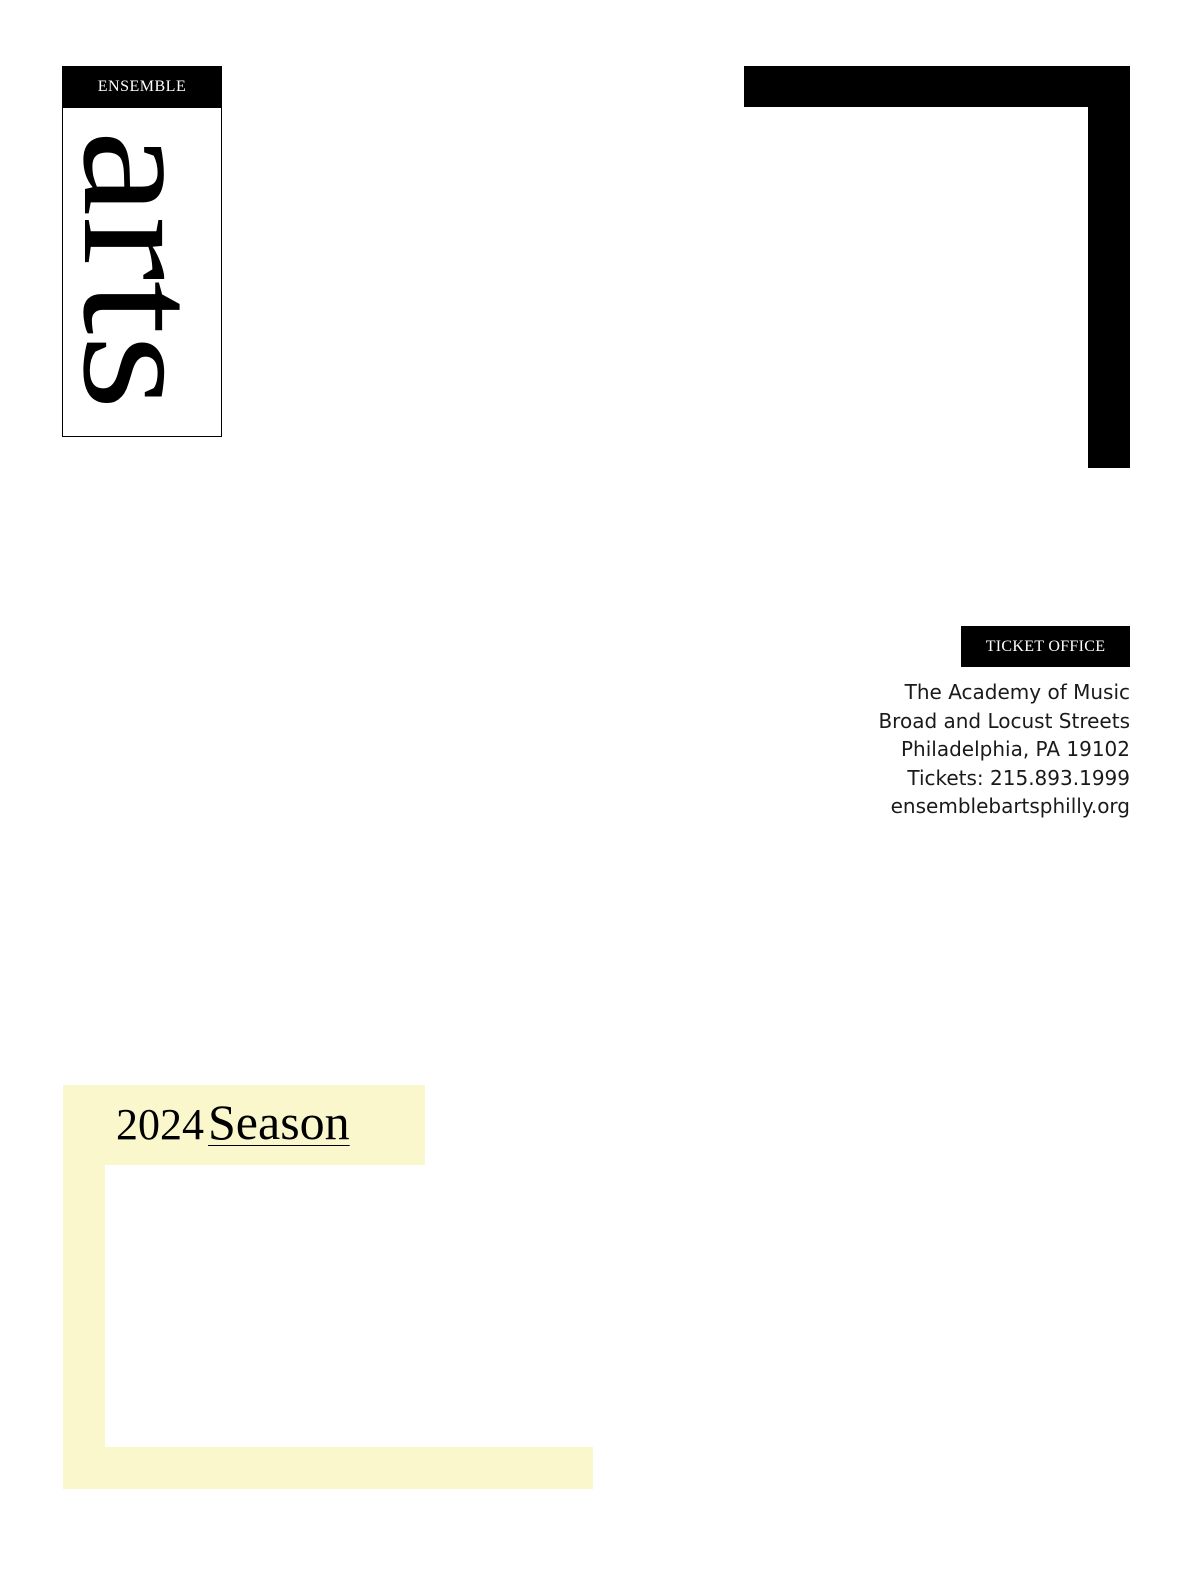 The image size is (1200, 1578). I want to click on logo-arts-wordmark: arts, so click(142, 272).